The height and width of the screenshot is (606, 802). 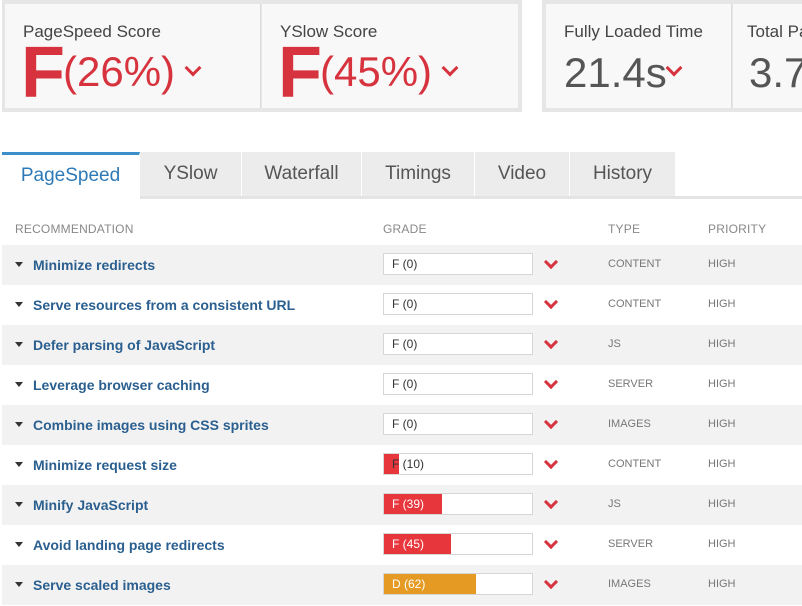 What do you see at coordinates (164, 305) in the screenshot?
I see `recommendation-name: Serve resources from a consistent URL` at bounding box center [164, 305].